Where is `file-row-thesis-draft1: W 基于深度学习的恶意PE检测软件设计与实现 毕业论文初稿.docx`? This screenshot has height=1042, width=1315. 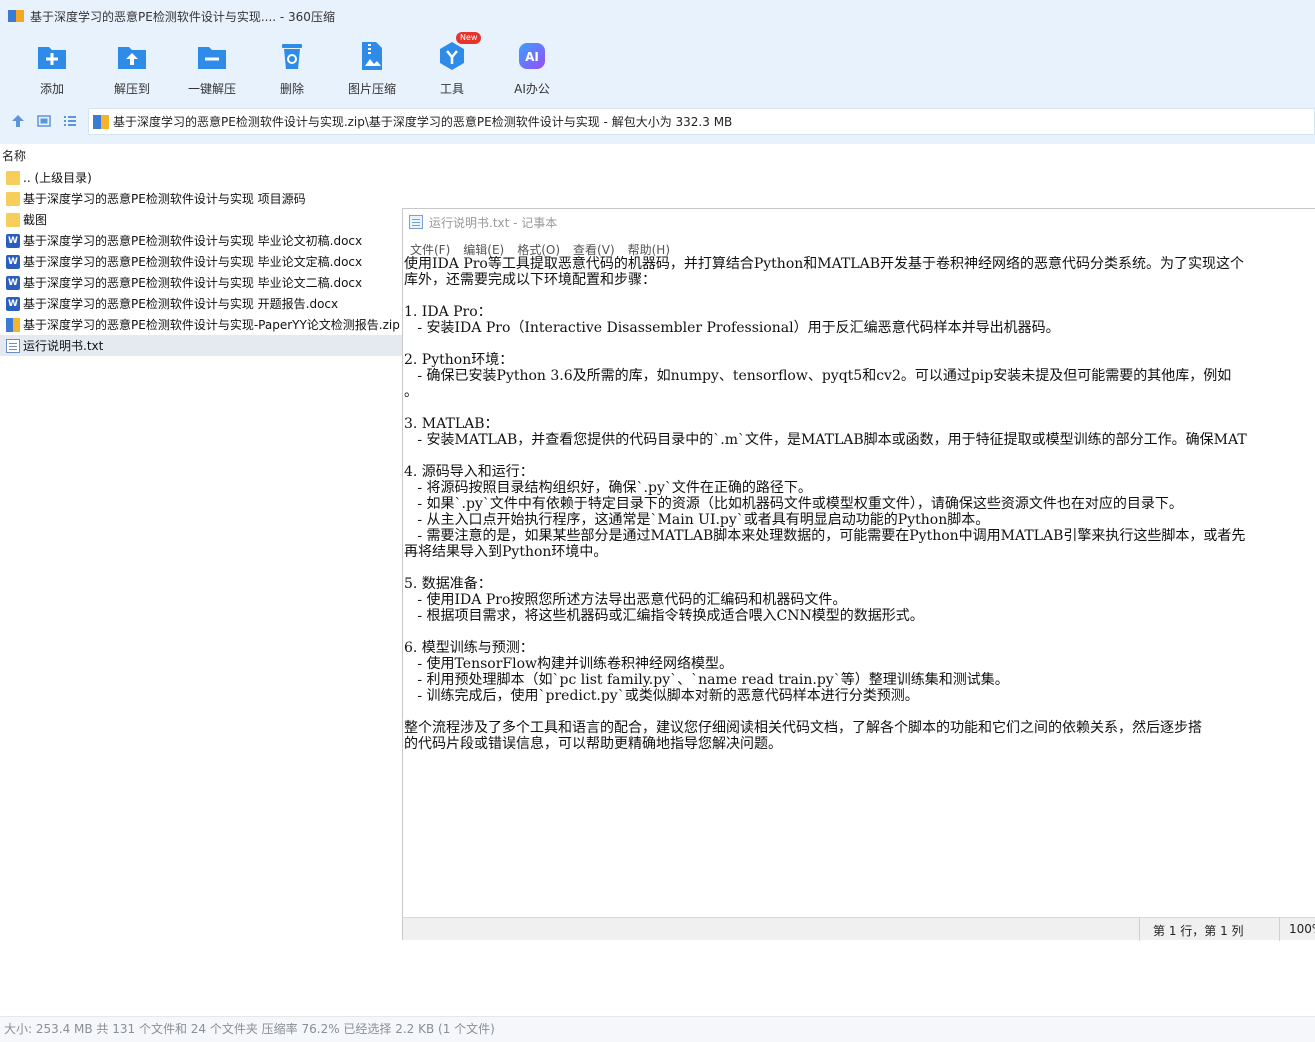
file-row-thesis-draft1: W 基于深度学习的恶意PE检测软件设计与实现 毕业论文初稿.docx is located at coordinates (201, 240).